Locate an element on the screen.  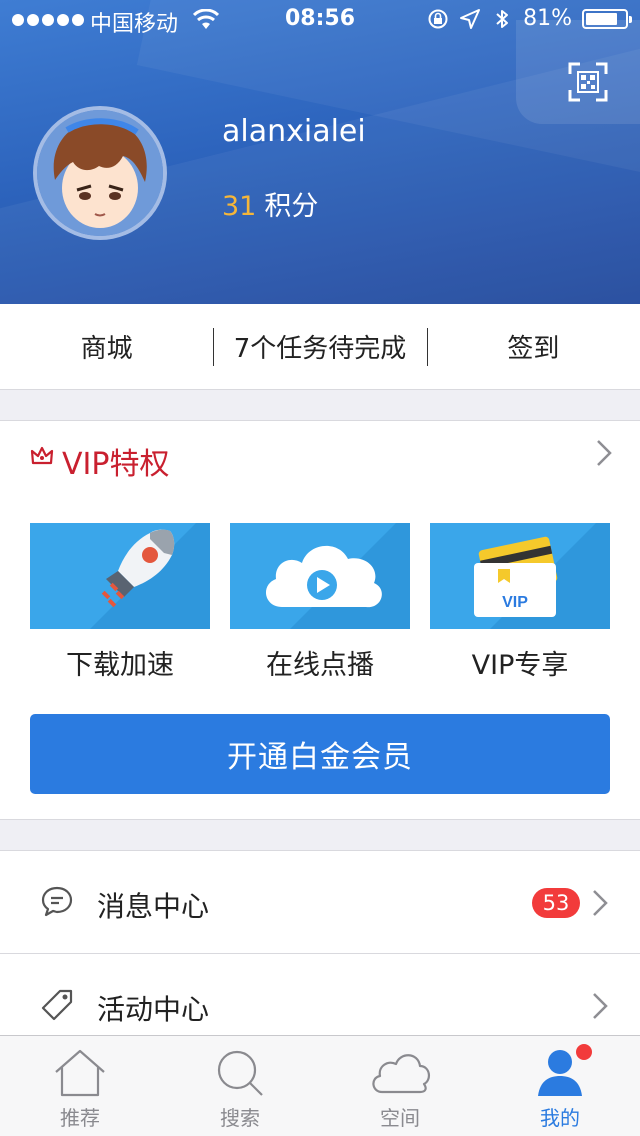
rotation-lock-icon is located at coordinates (438, 18).